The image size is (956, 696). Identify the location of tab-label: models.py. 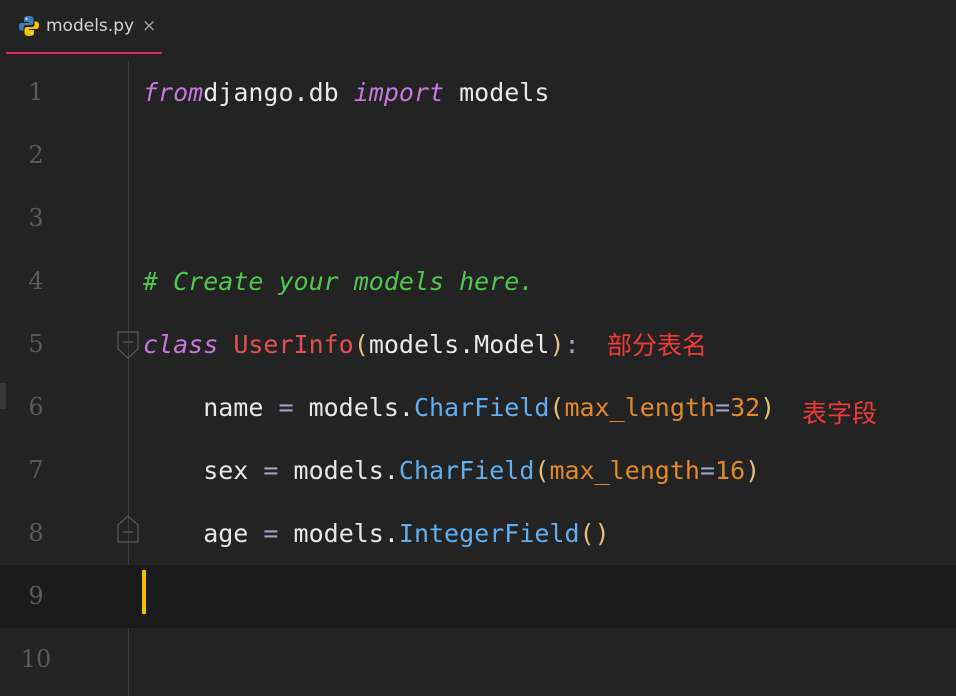
(90, 26).